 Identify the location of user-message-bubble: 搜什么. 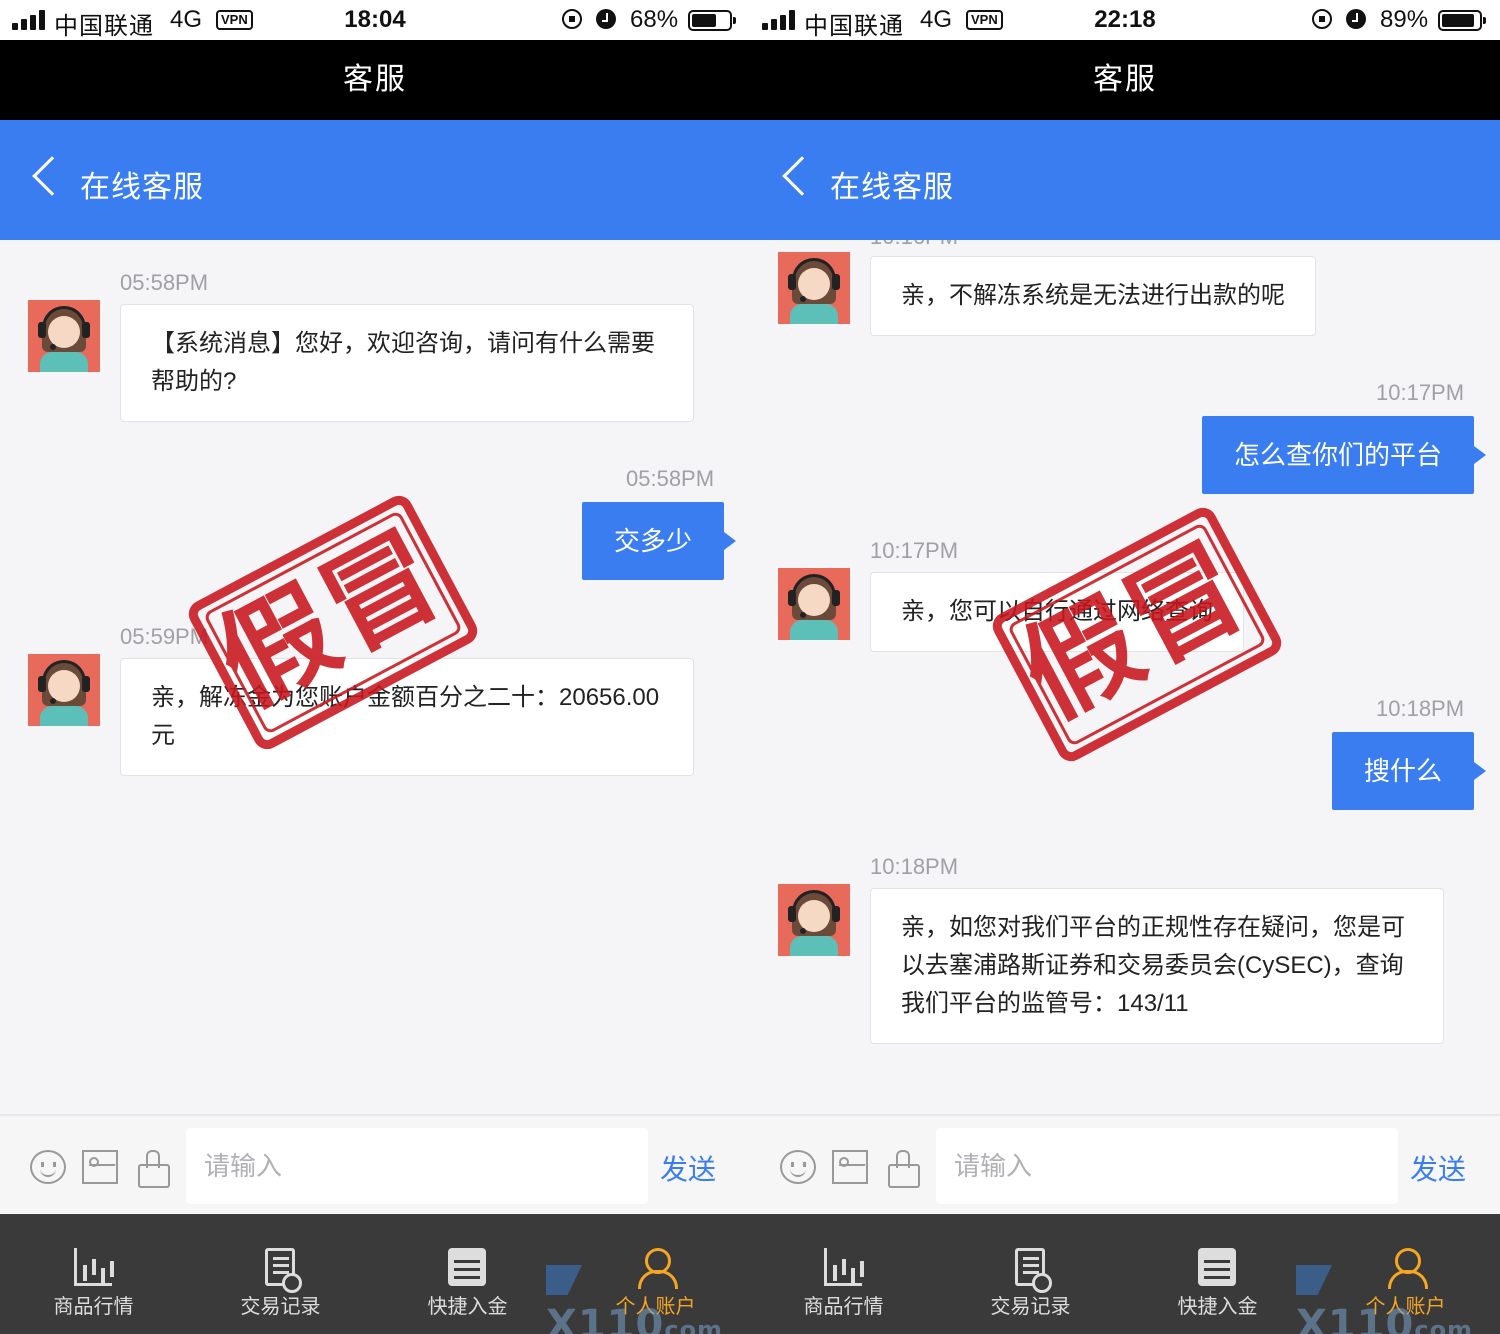
(1409, 771).